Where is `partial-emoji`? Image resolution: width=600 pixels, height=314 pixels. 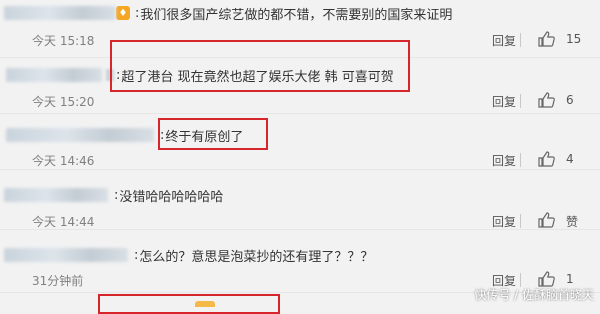
partial-emoji is located at coordinates (205, 304).